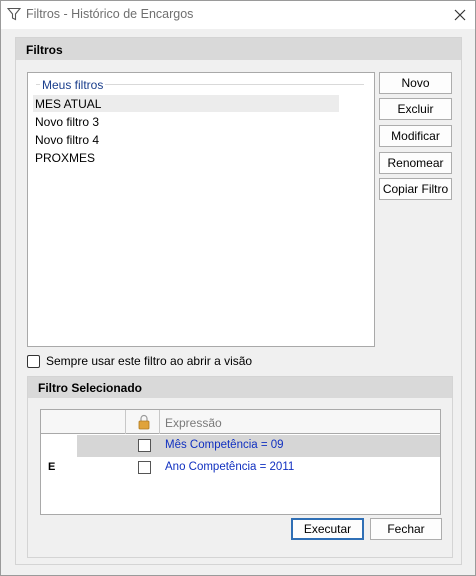 This screenshot has width=476, height=576. What do you see at coordinates (52, 467) in the screenshot?
I see `row-operator: E` at bounding box center [52, 467].